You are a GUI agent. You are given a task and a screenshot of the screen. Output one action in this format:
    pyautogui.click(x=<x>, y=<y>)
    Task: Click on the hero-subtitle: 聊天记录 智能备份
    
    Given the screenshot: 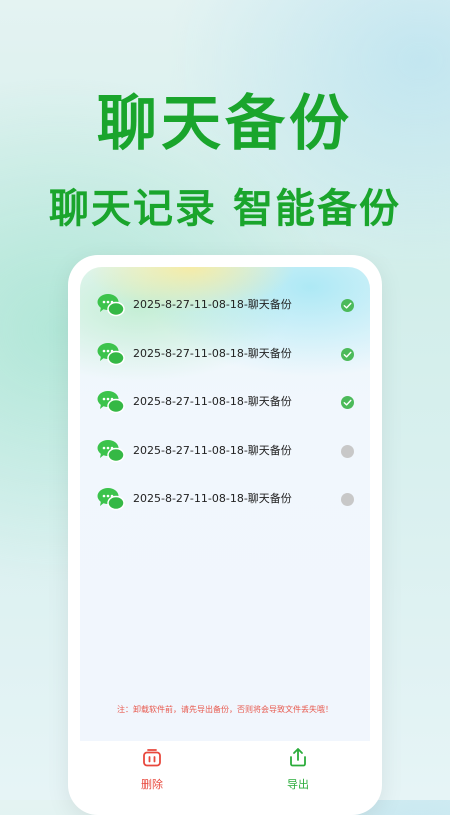 What is the action you would take?
    pyautogui.click(x=225, y=209)
    